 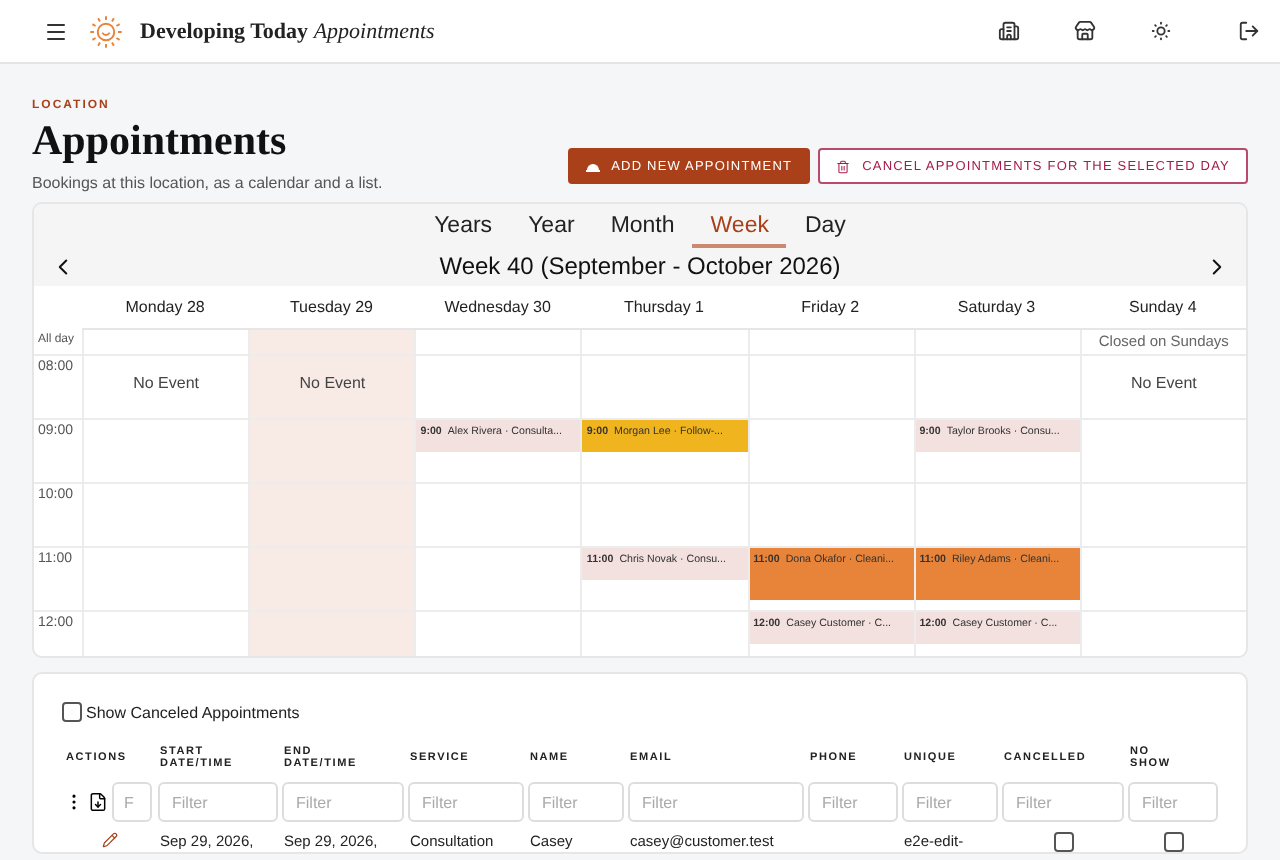 I want to click on bell-icon, so click(x=592, y=166).